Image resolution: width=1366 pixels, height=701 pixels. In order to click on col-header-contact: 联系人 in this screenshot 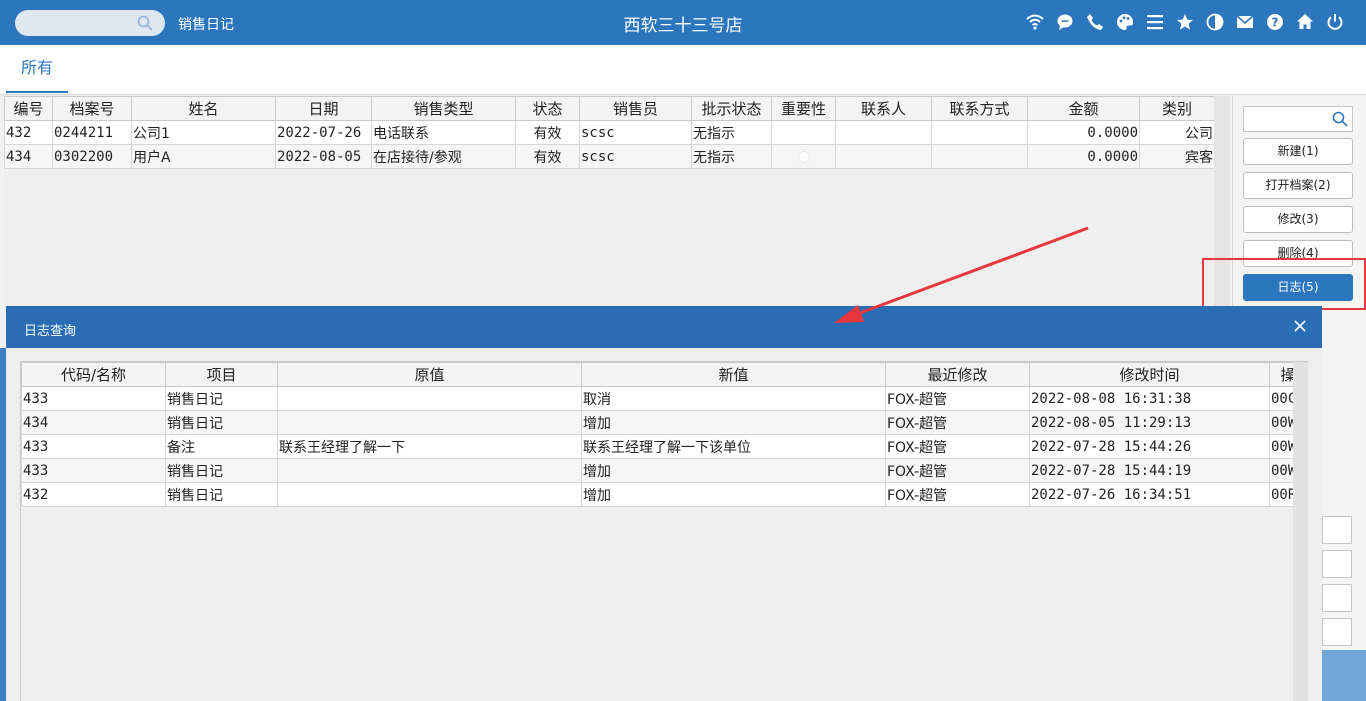, I will do `click(883, 108)`.